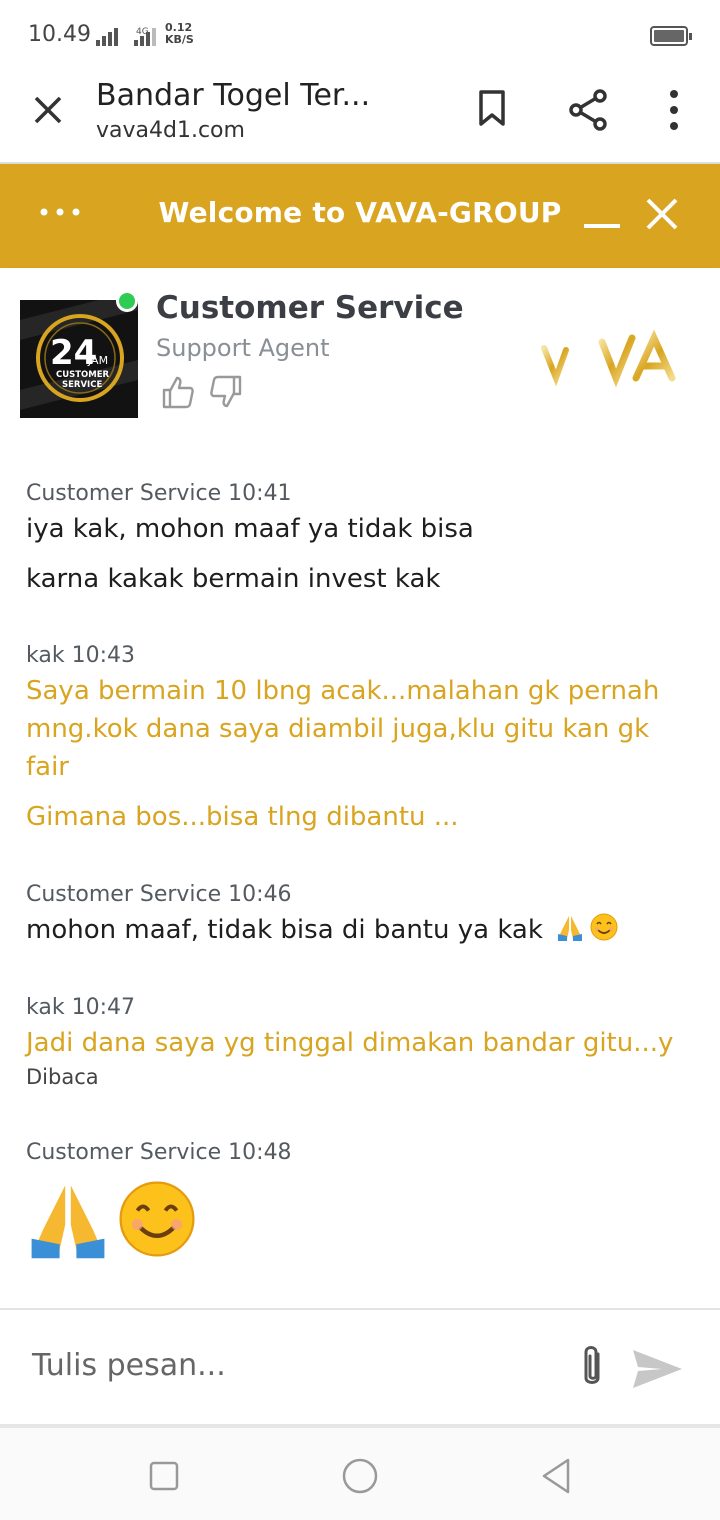 The image size is (720, 1520). What do you see at coordinates (674, 110) in the screenshot?
I see `overflow-menu-icon` at bounding box center [674, 110].